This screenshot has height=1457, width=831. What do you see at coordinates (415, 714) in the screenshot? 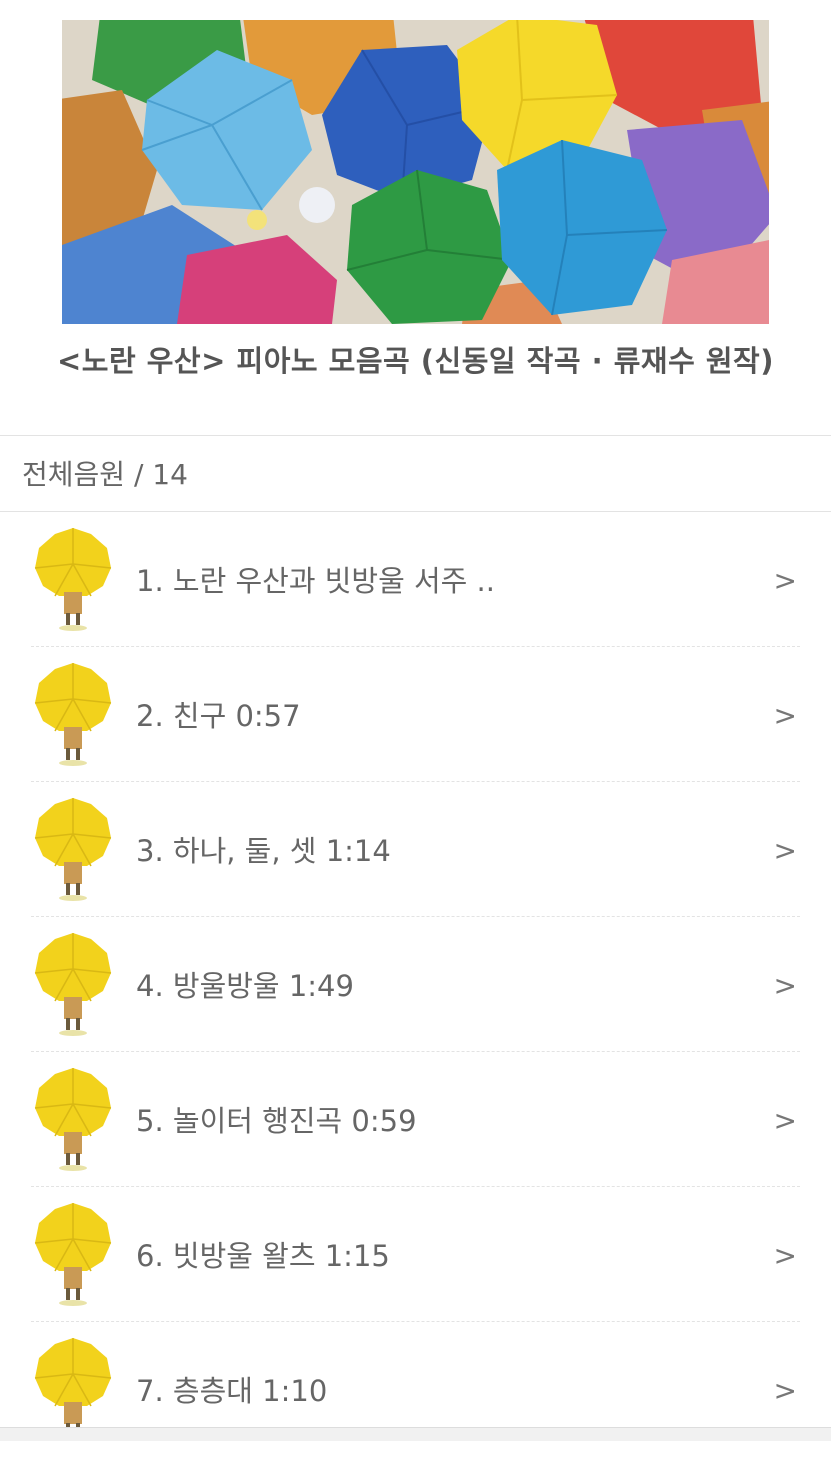
I see `track-row: 2. 친구 0:57 >` at bounding box center [415, 714].